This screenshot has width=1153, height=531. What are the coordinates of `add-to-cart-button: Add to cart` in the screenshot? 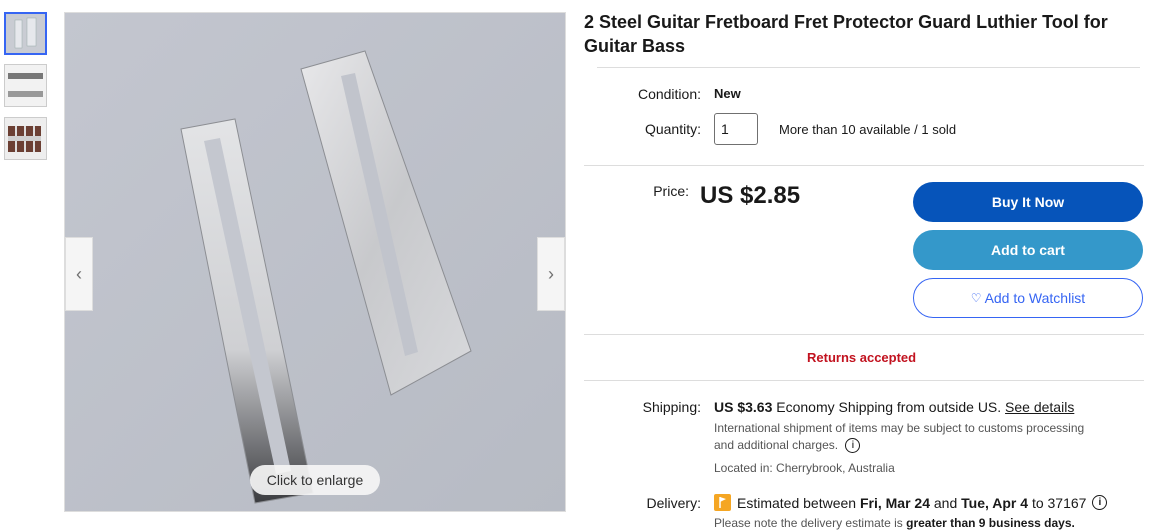 It's located at (1028, 250).